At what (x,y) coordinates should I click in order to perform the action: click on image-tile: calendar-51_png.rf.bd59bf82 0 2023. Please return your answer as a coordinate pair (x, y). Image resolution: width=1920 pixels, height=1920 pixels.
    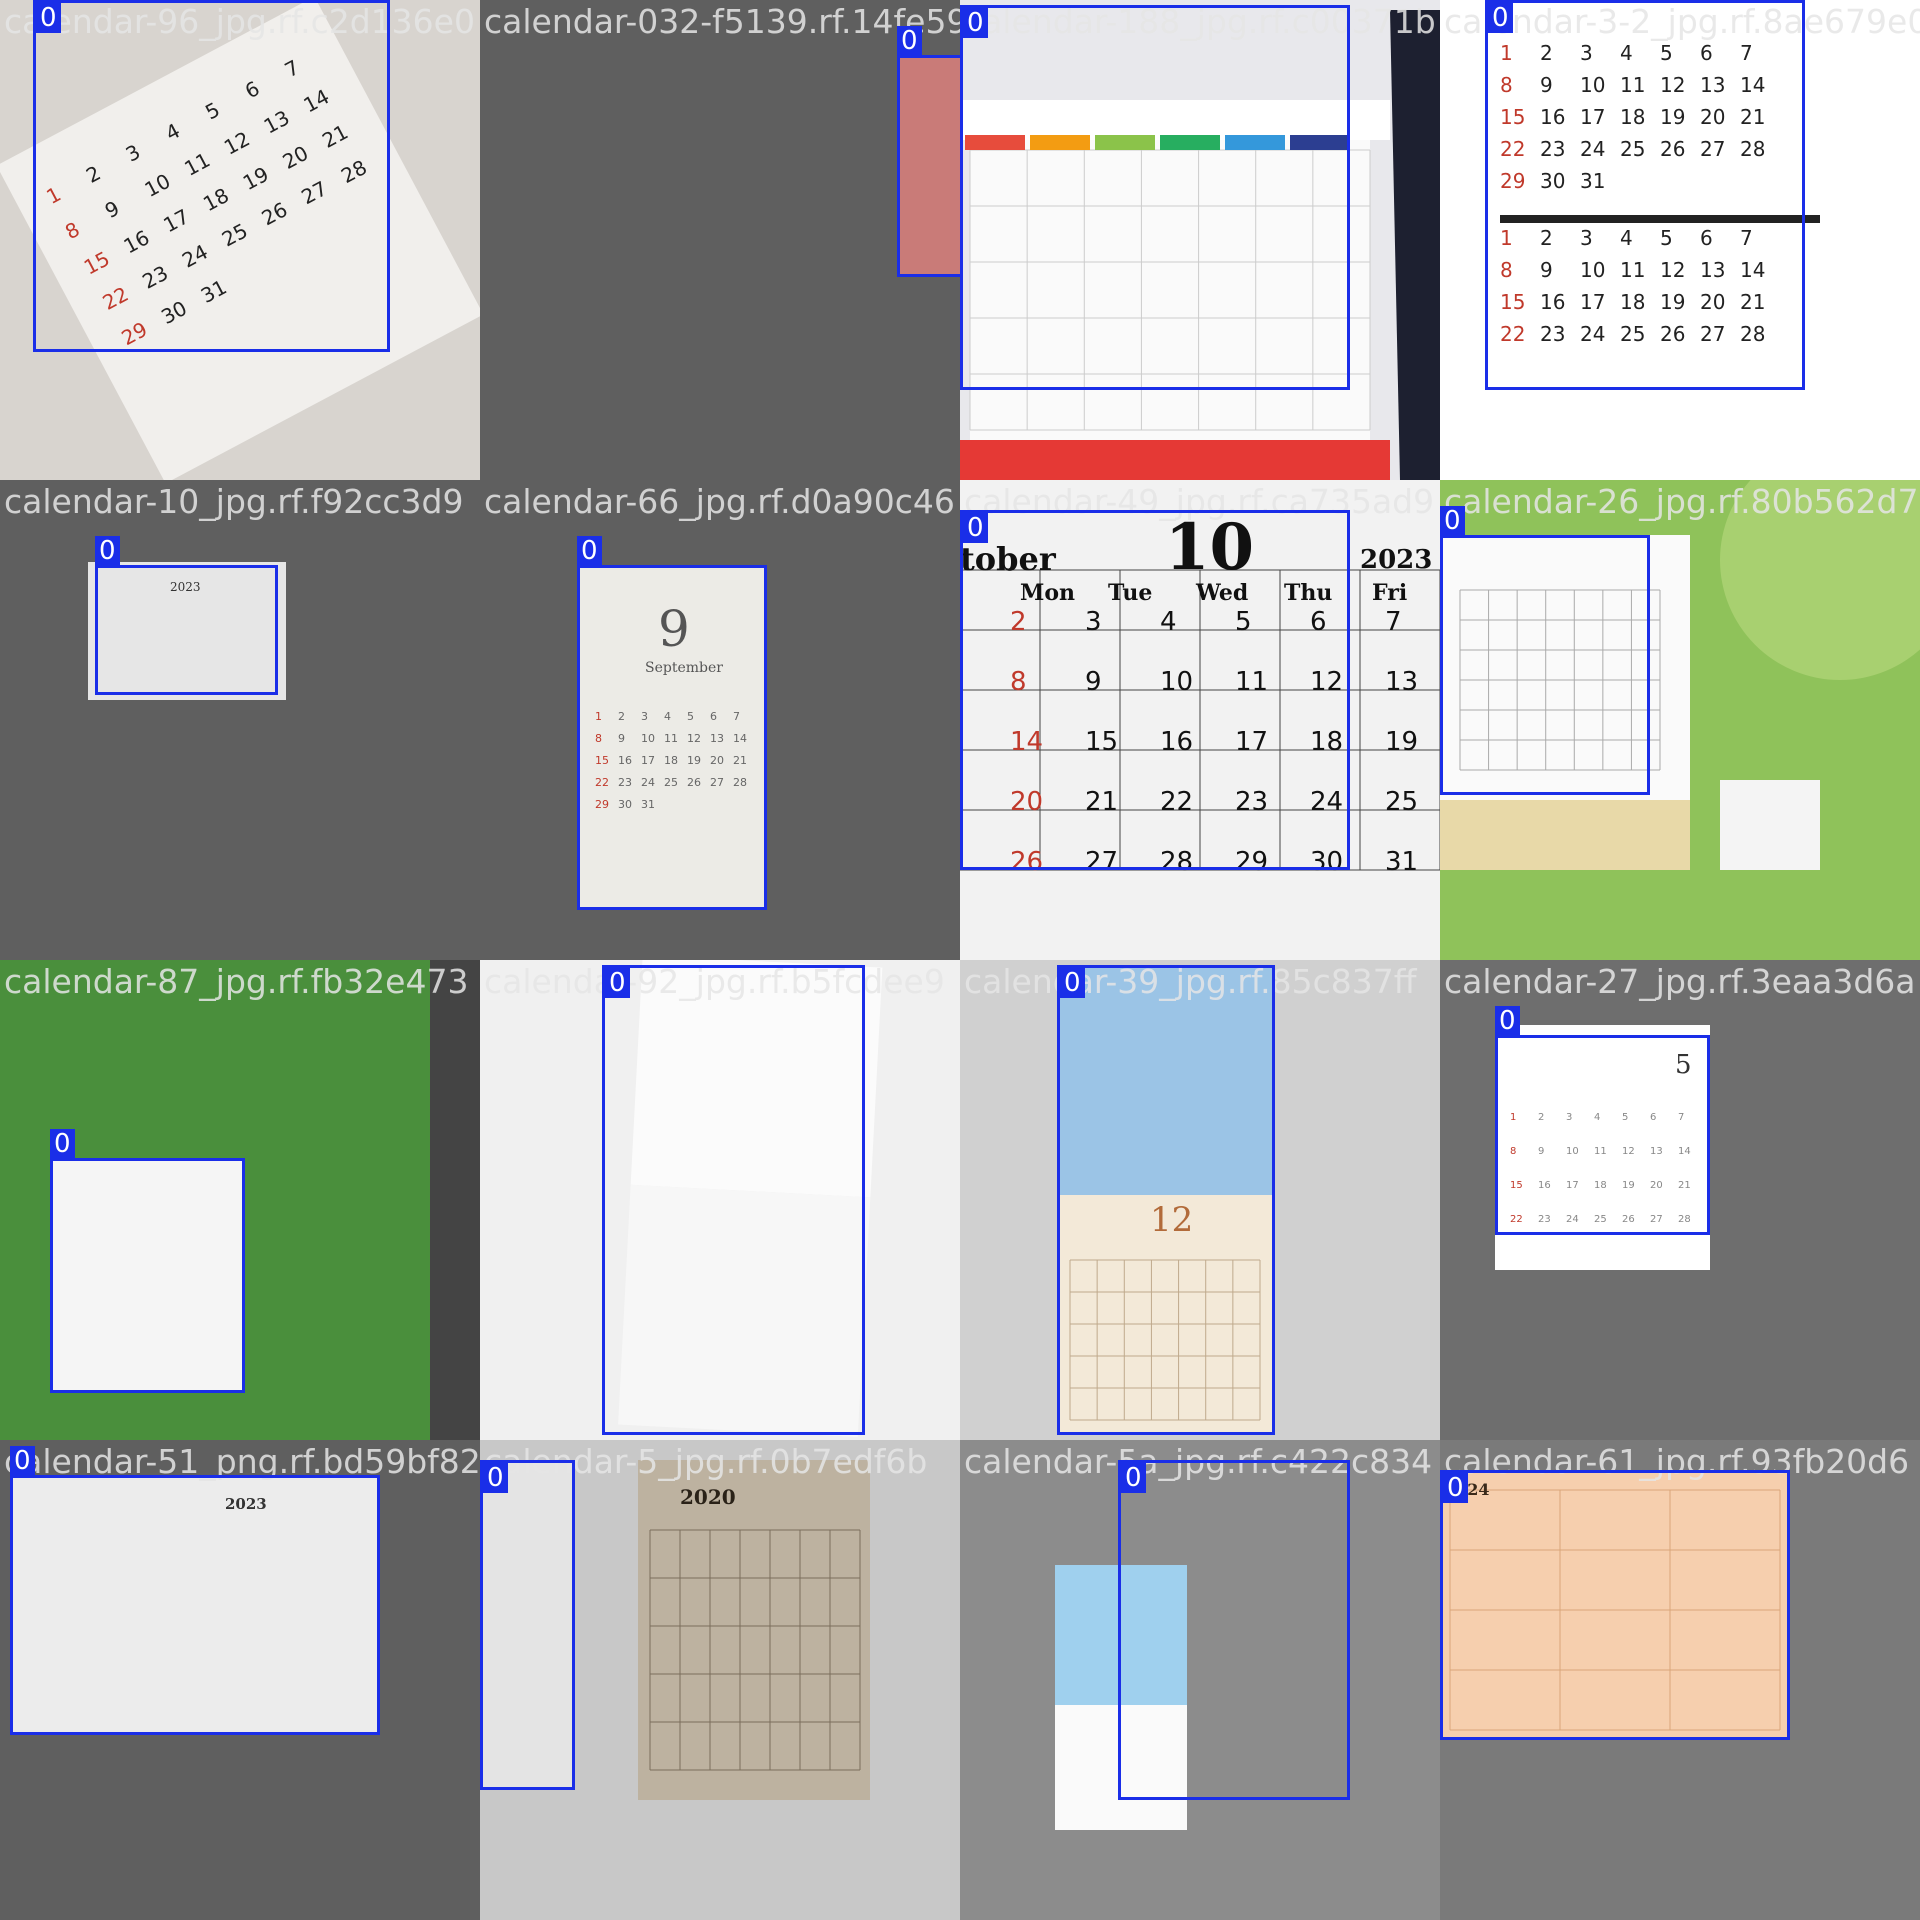
    Looking at the image, I should click on (240, 1680).